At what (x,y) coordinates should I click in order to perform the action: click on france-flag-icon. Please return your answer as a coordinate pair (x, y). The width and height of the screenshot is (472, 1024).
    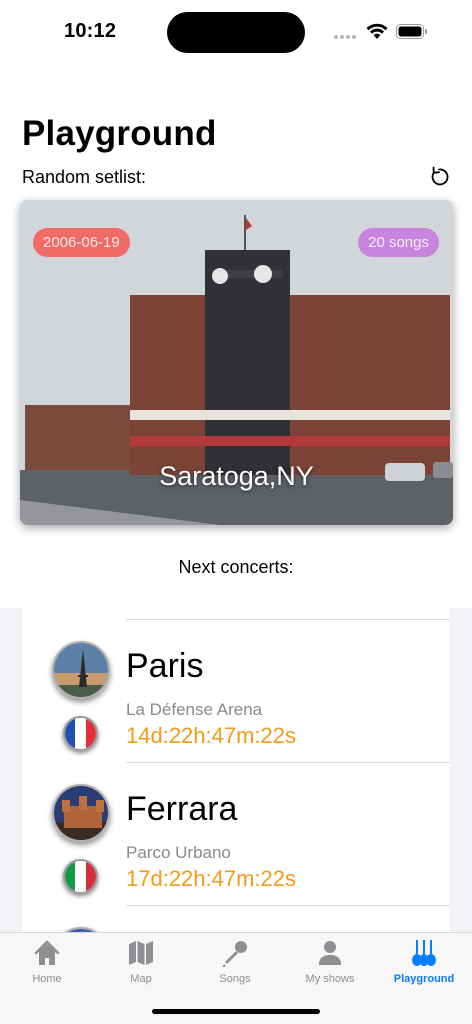
    Looking at the image, I should click on (80, 733).